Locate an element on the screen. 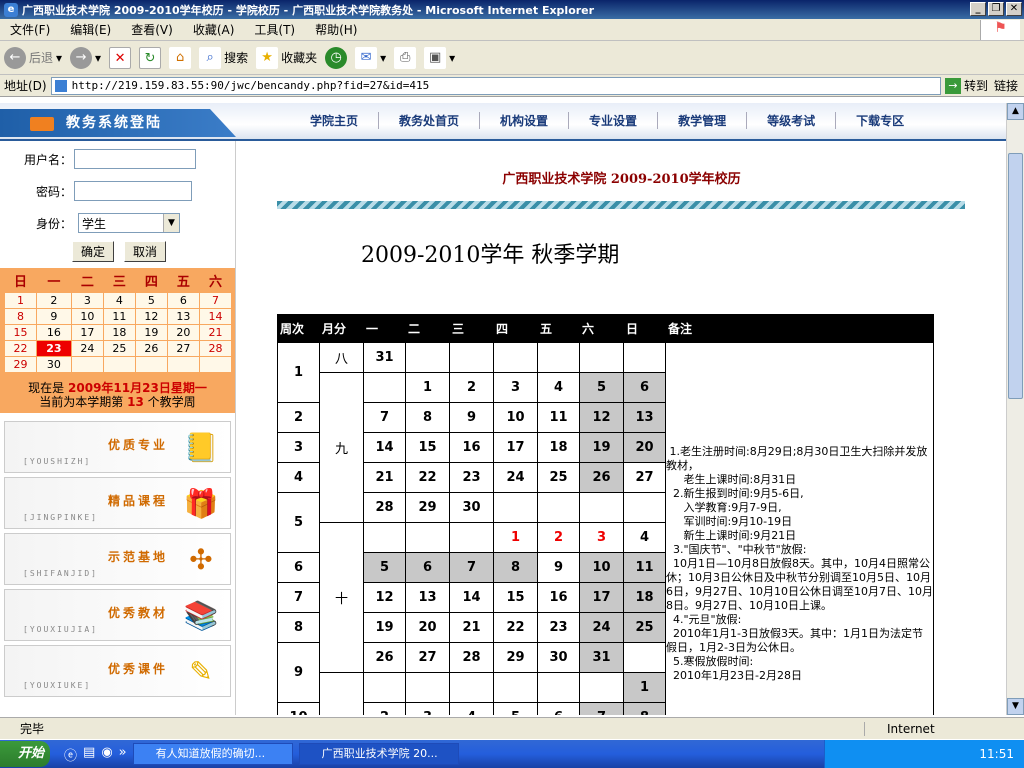  print-button: ⎙ is located at coordinates (405, 57).